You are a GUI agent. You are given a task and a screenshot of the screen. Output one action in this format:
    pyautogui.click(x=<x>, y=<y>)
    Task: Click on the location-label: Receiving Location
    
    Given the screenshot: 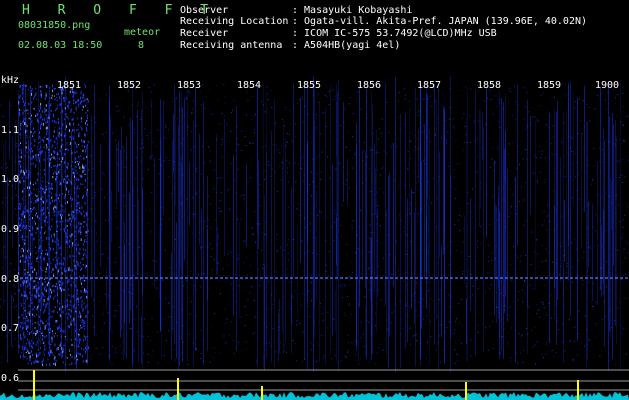 What is the action you would take?
    pyautogui.click(x=234, y=21)
    